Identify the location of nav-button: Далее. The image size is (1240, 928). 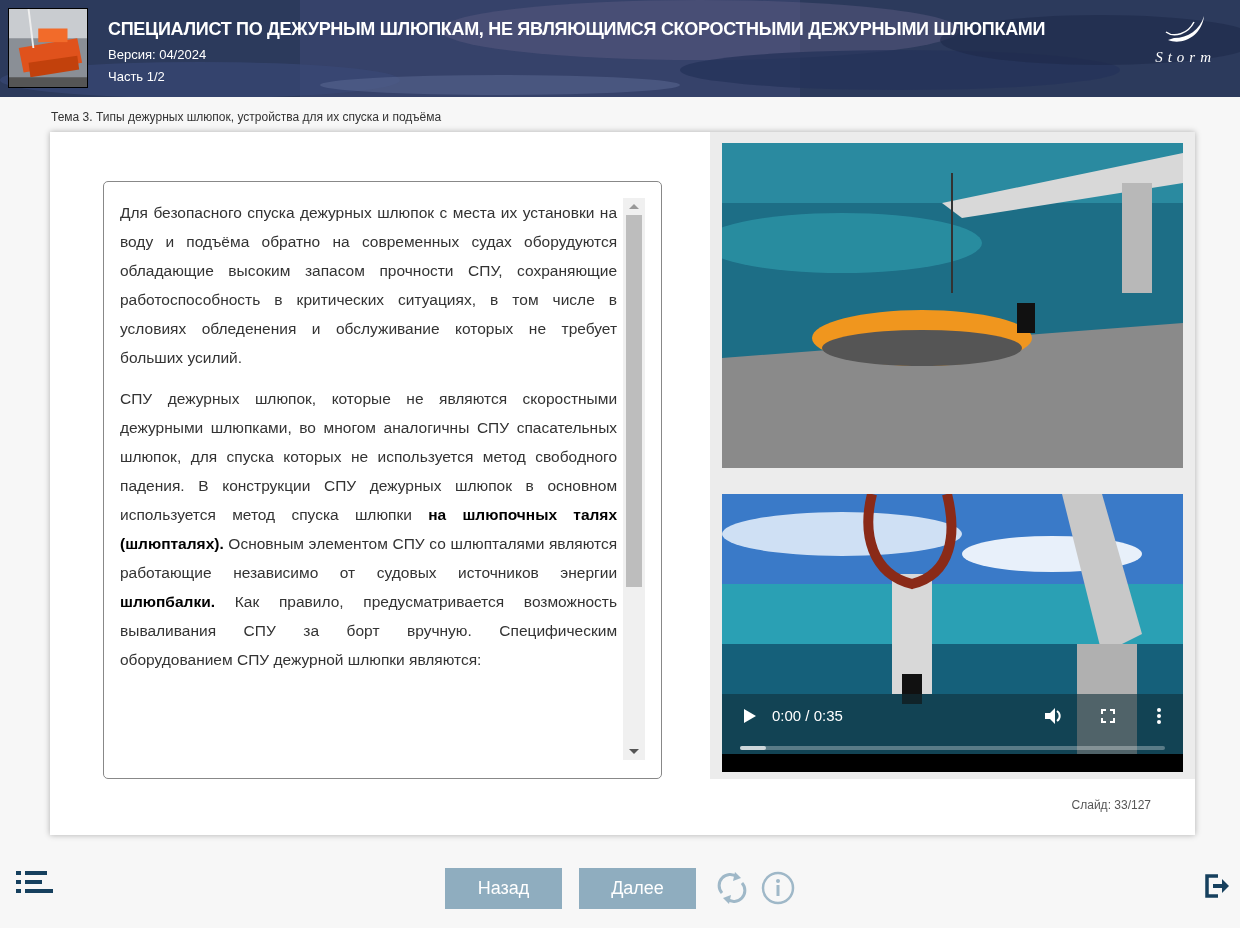
(637, 888).